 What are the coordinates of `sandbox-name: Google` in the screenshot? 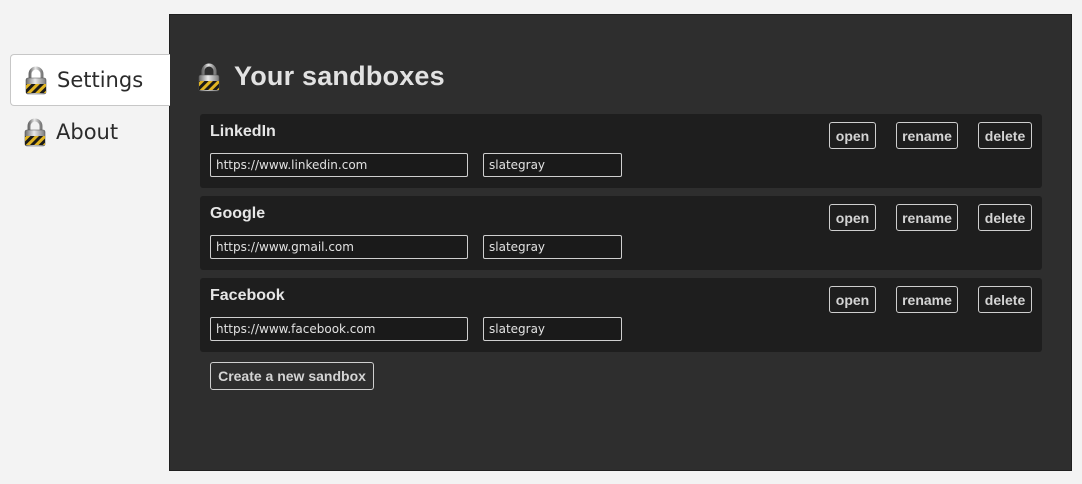 It's located at (238, 213).